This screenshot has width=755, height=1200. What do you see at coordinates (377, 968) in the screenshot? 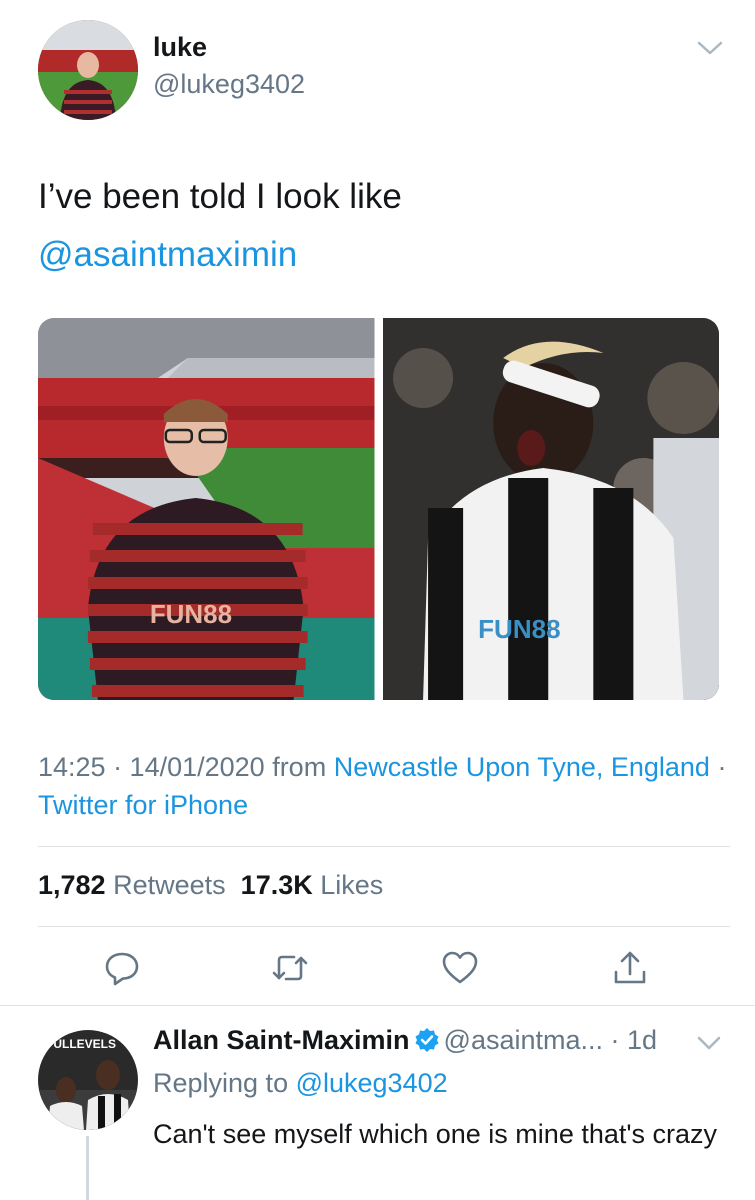
I see `tweet-actions` at bounding box center [377, 968].